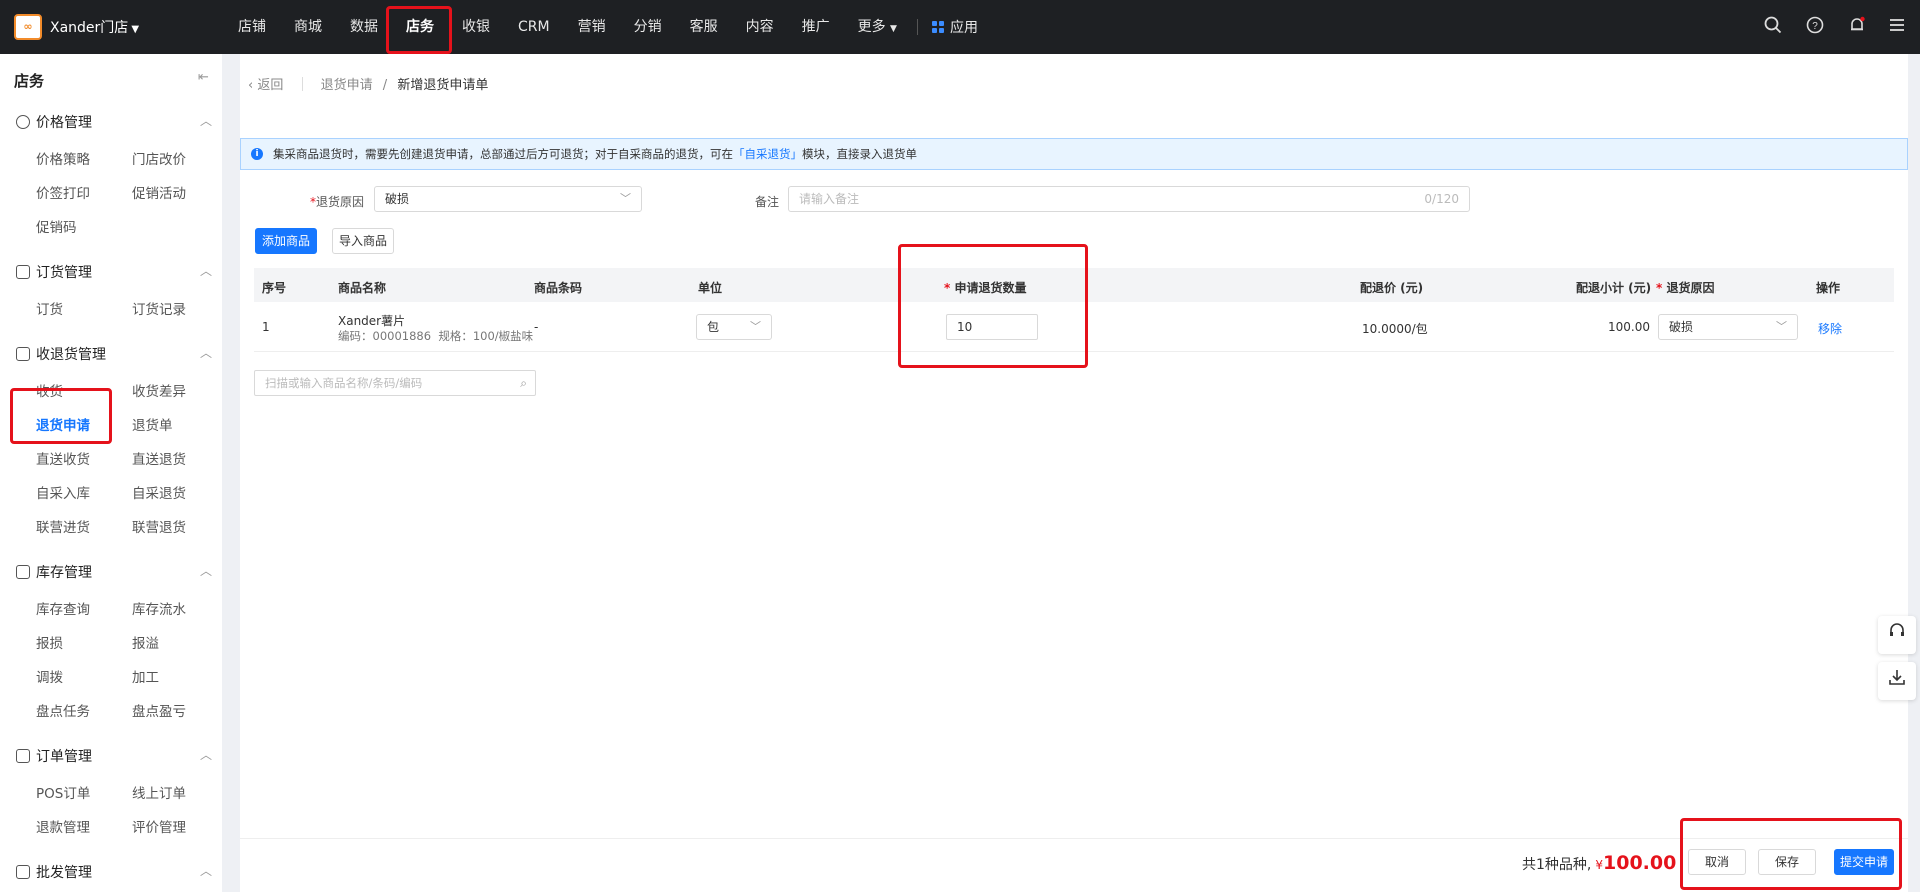 The height and width of the screenshot is (892, 1920). Describe the element at coordinates (363, 241) in the screenshot. I see `import-product-button: 导入商品` at that location.